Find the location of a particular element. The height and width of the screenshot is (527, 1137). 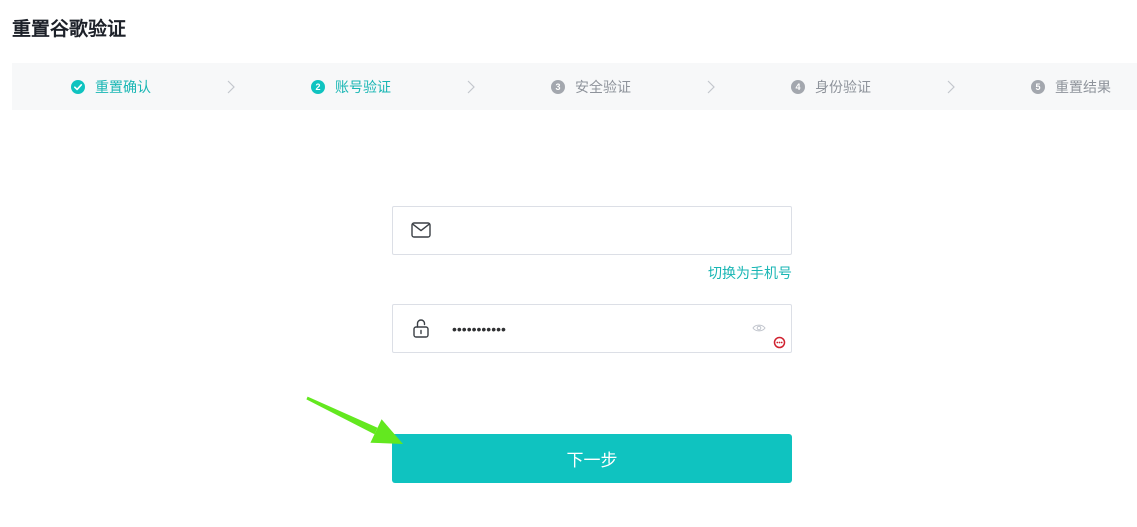

step-label: 安全验证 is located at coordinates (603, 86).